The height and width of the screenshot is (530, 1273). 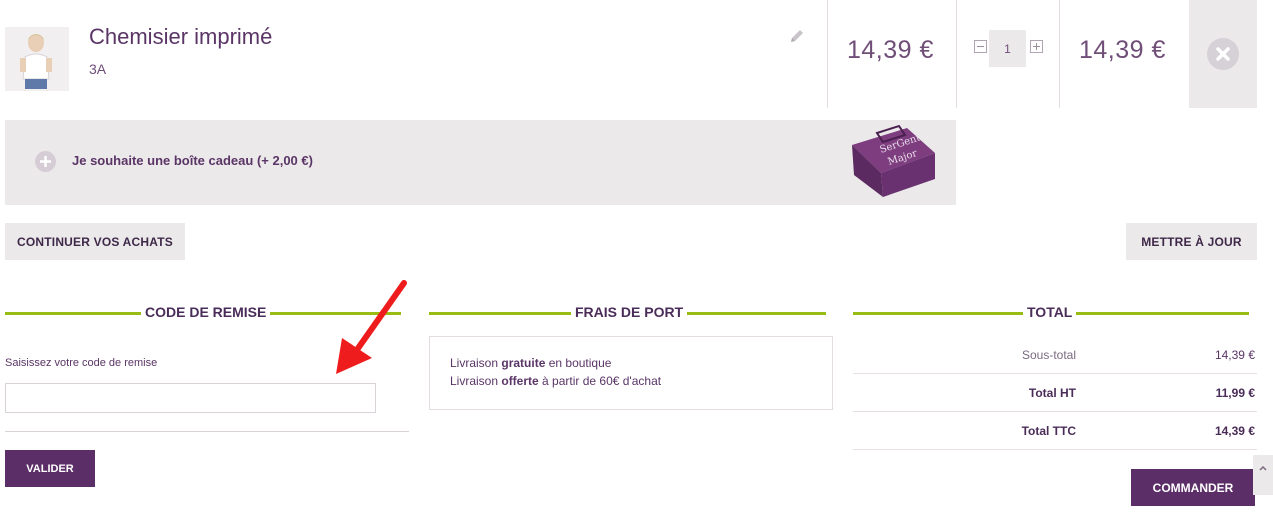 I want to click on red-arrow-annotation, so click(x=370, y=328).